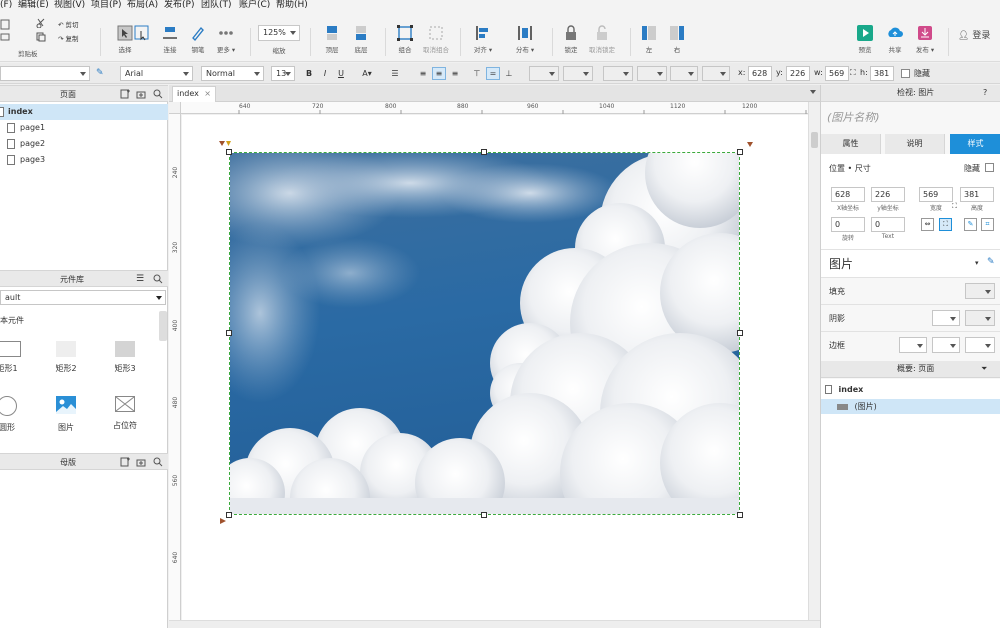  What do you see at coordinates (882, 73) in the screenshot?
I see `h-input: 381` at bounding box center [882, 73].